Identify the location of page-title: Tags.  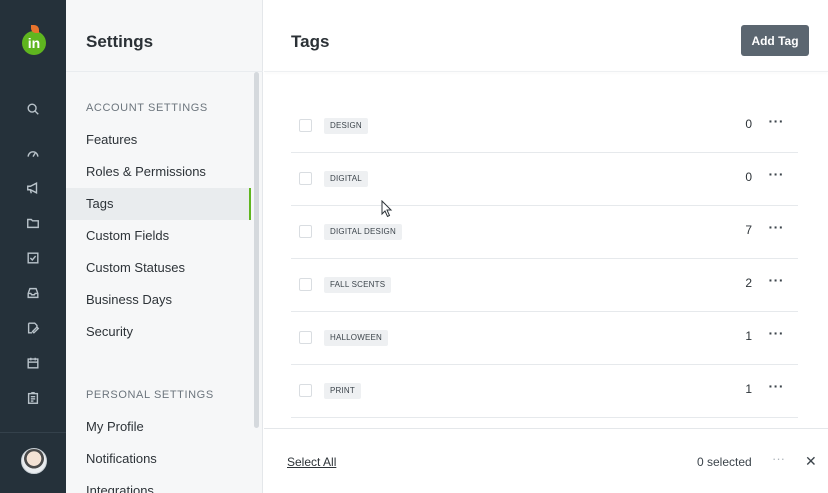
(310, 41).